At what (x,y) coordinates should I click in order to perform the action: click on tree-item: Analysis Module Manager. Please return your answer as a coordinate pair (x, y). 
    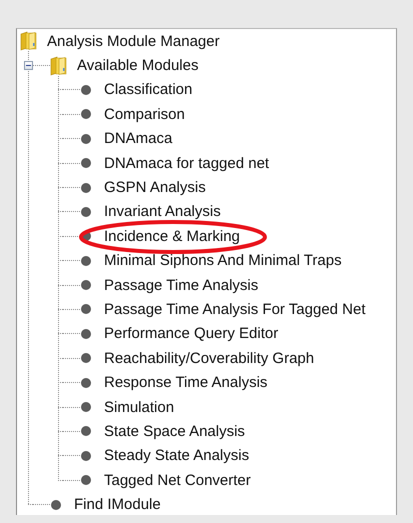
    Looking at the image, I should click on (133, 41).